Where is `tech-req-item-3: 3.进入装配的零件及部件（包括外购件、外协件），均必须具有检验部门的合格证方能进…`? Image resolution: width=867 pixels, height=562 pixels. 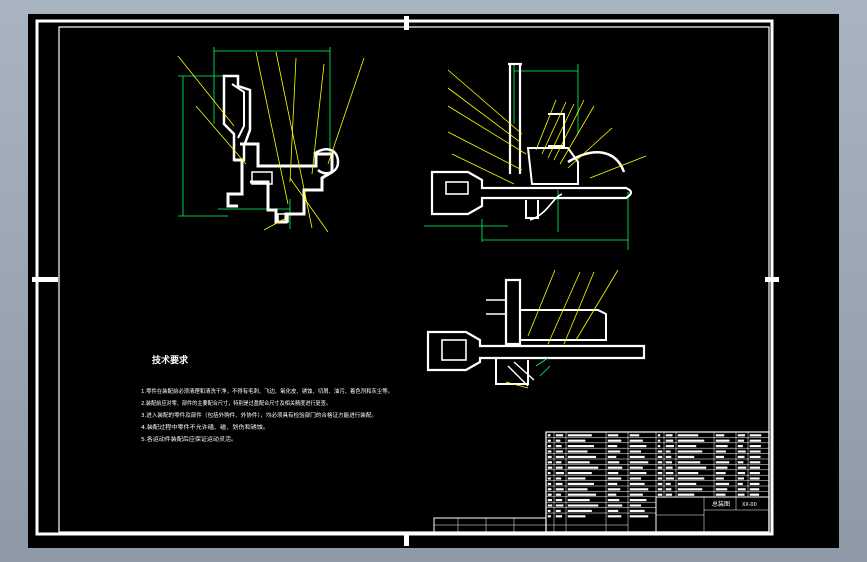
tech-req-item-3: 3.进入装配的零件及部件（包括外购件、外协件），均必须具有检验部门的合格证方能进… is located at coordinates (259, 415).